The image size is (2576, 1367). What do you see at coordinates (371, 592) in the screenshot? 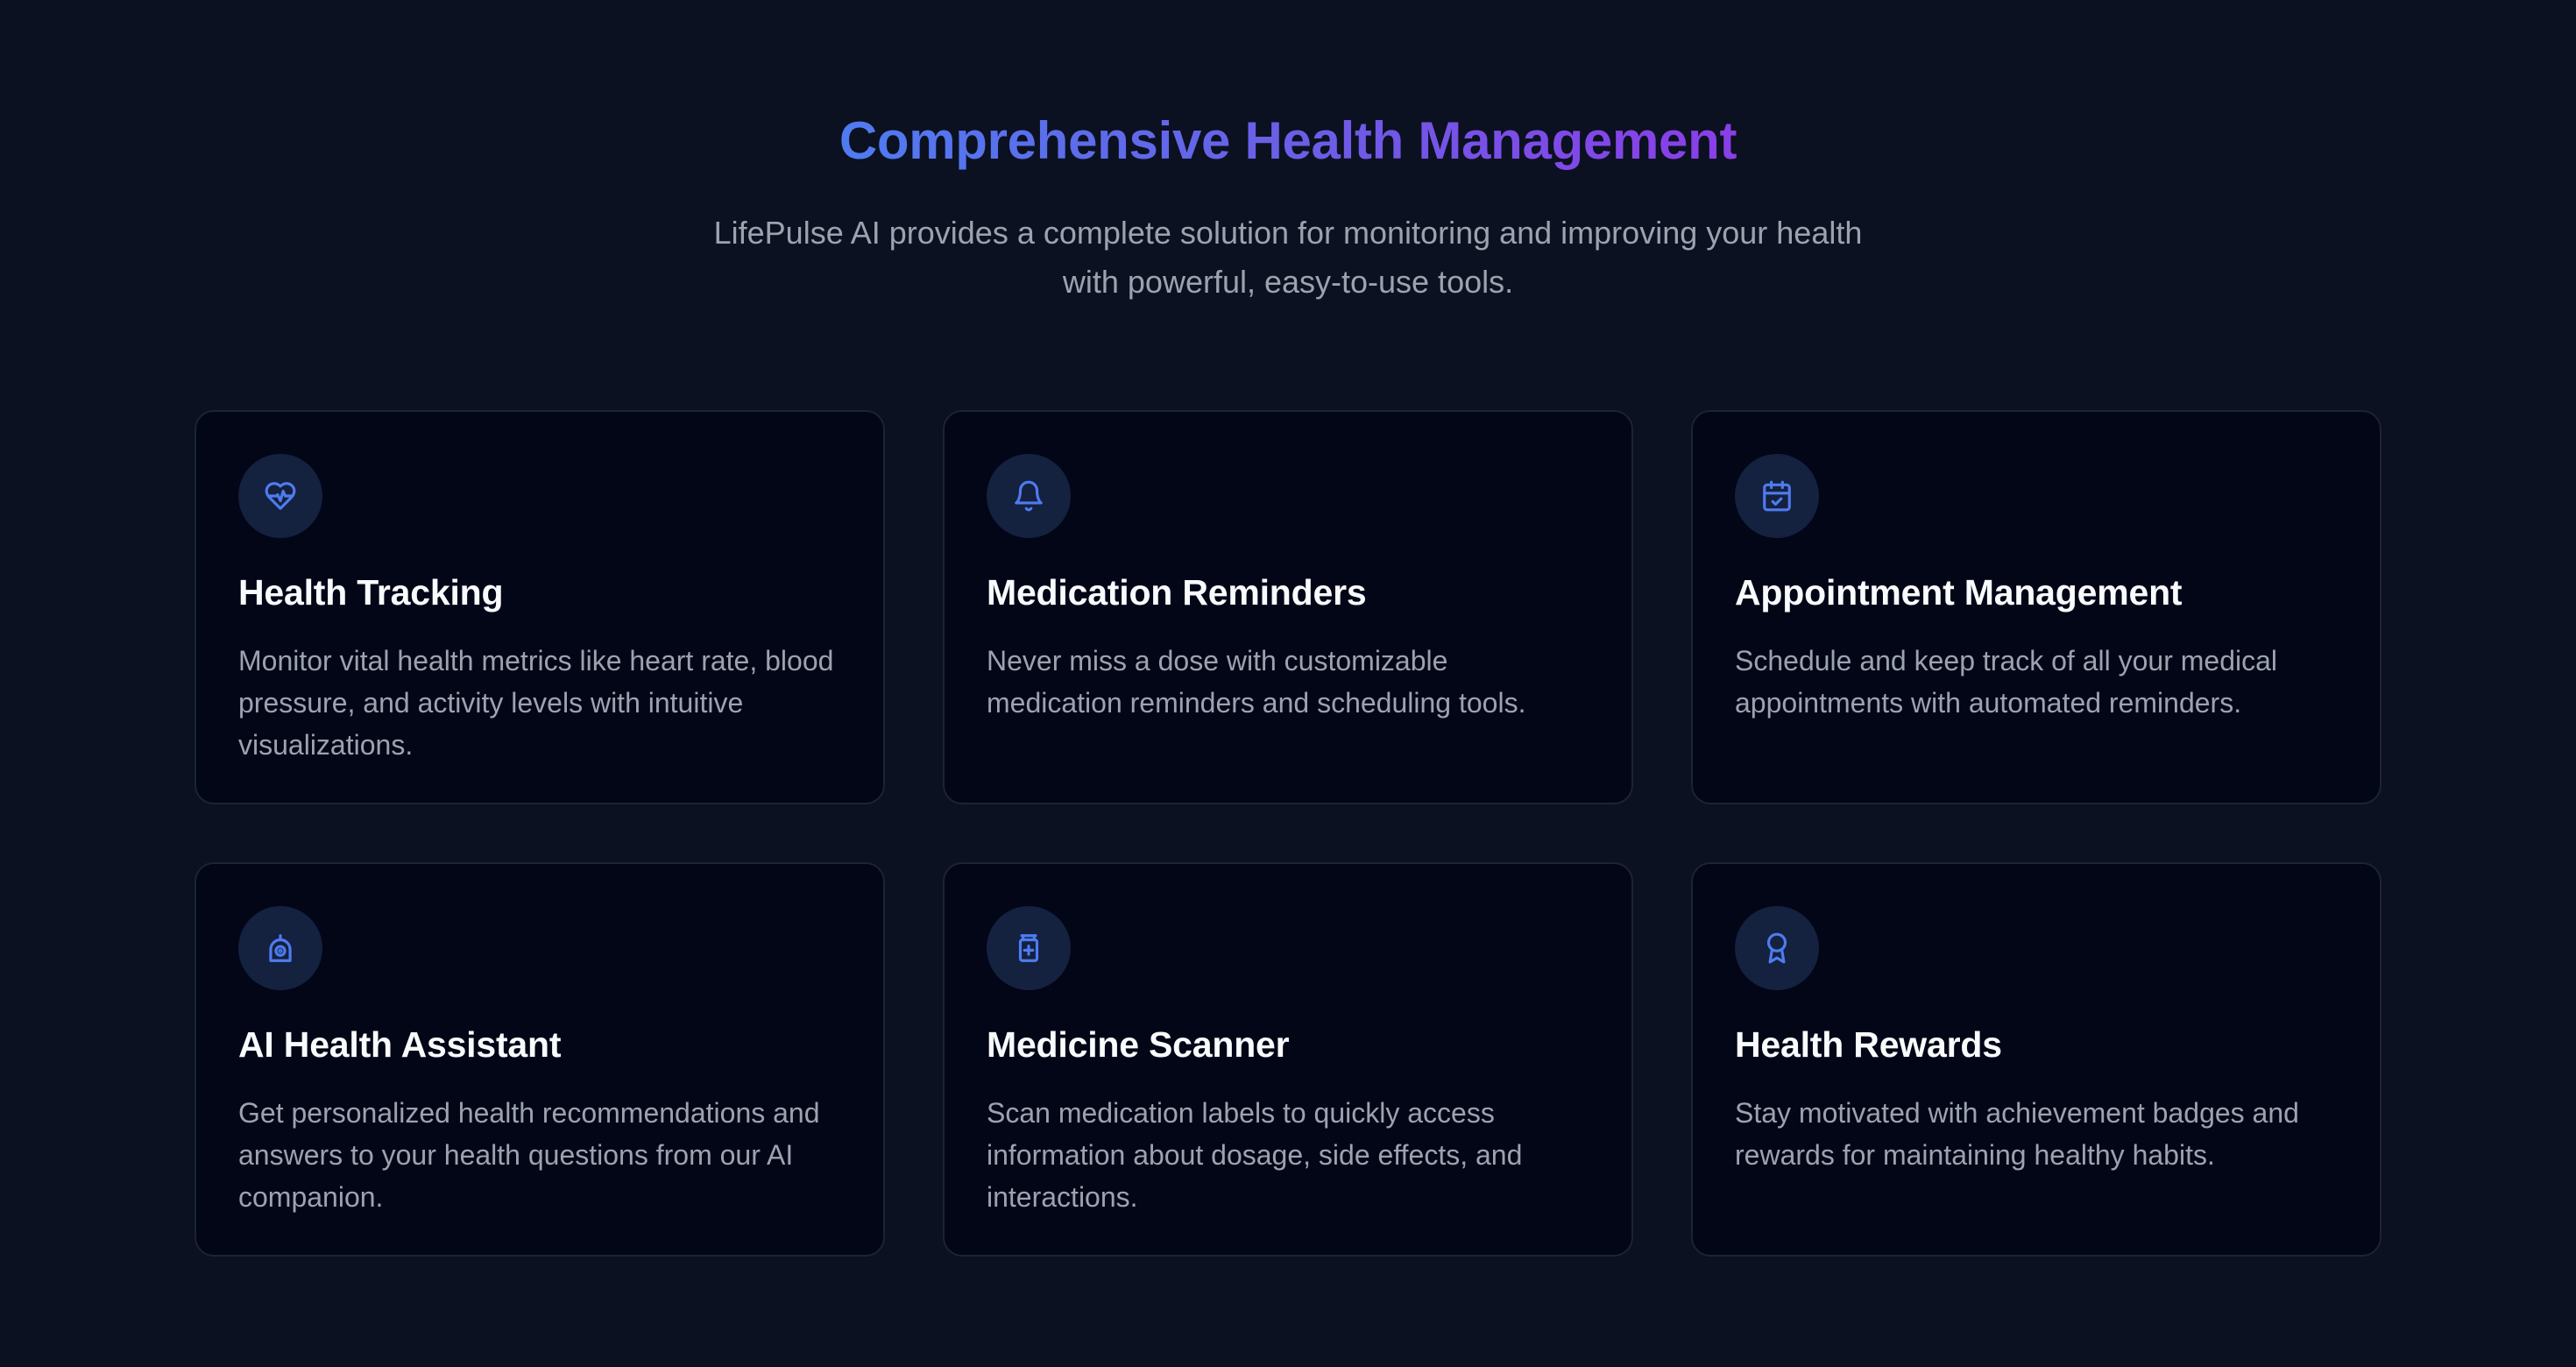
I see `feature-title: Health Tracking` at bounding box center [371, 592].